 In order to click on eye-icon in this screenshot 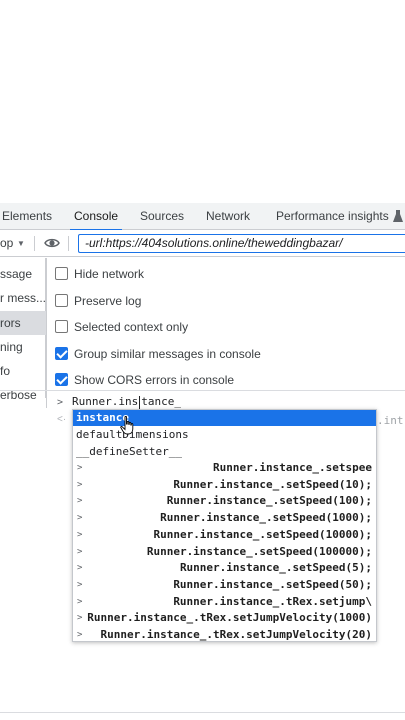, I will do `click(52, 243)`.